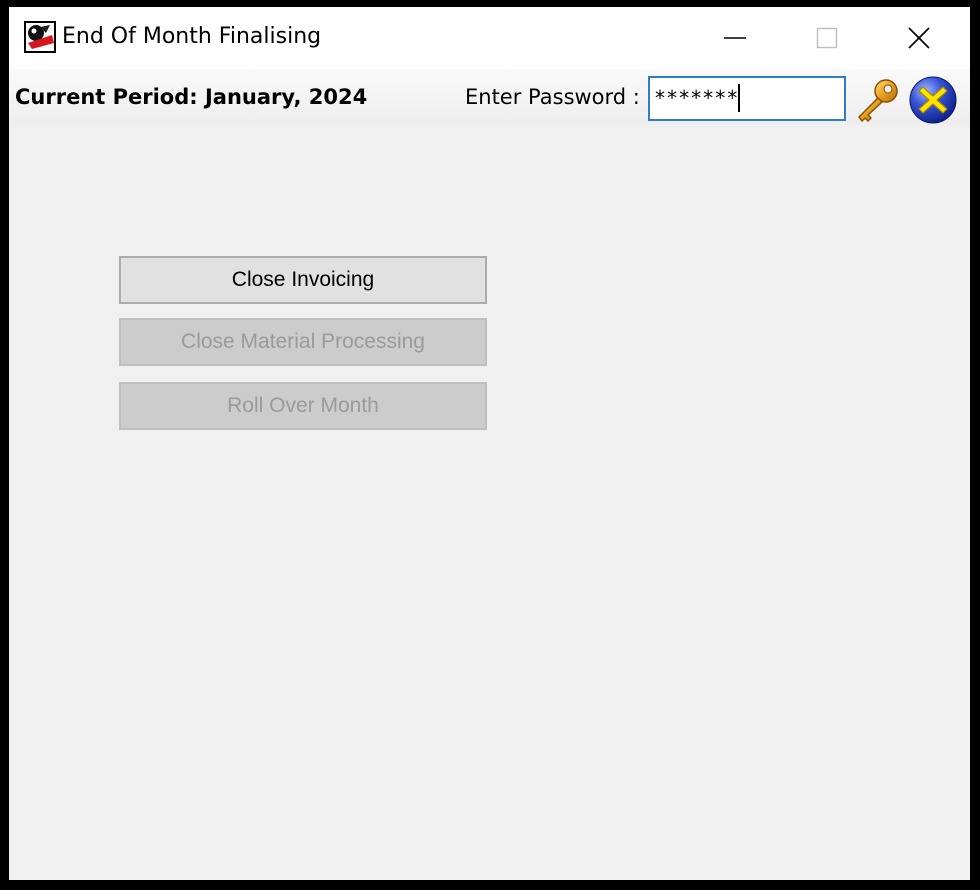 This screenshot has width=980, height=890. Describe the element at coordinates (40, 37) in the screenshot. I see `app-logo-icon` at that location.